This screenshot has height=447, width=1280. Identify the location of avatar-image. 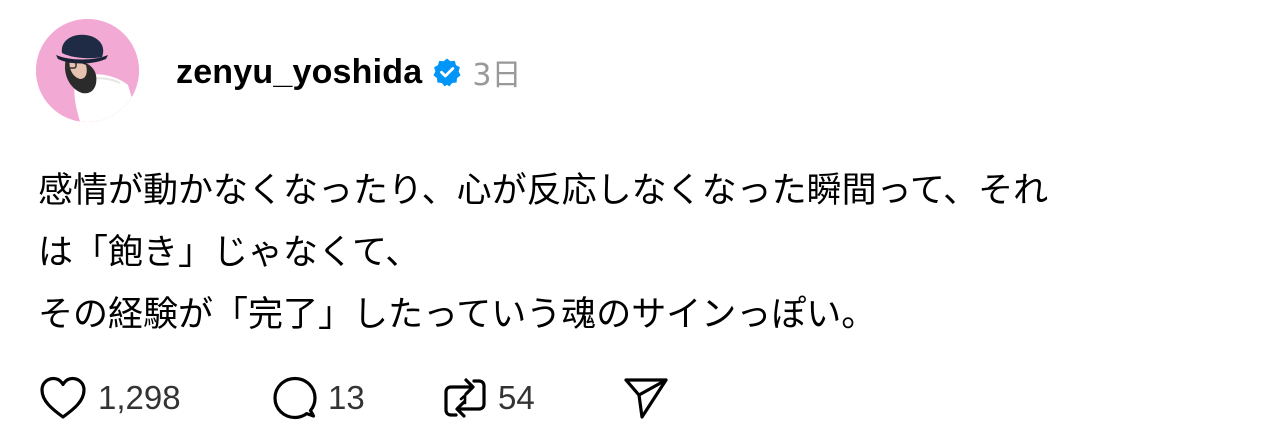
(87, 70).